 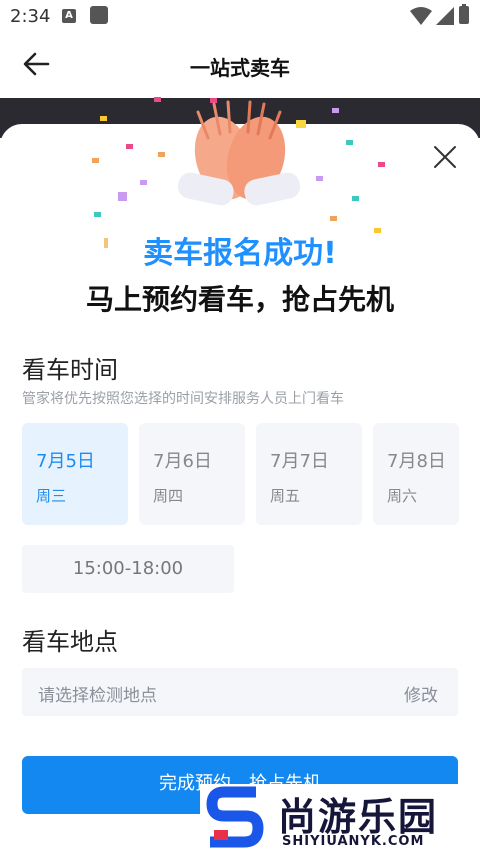 What do you see at coordinates (421, 693) in the screenshot?
I see `location-edit-link: 修改` at bounding box center [421, 693].